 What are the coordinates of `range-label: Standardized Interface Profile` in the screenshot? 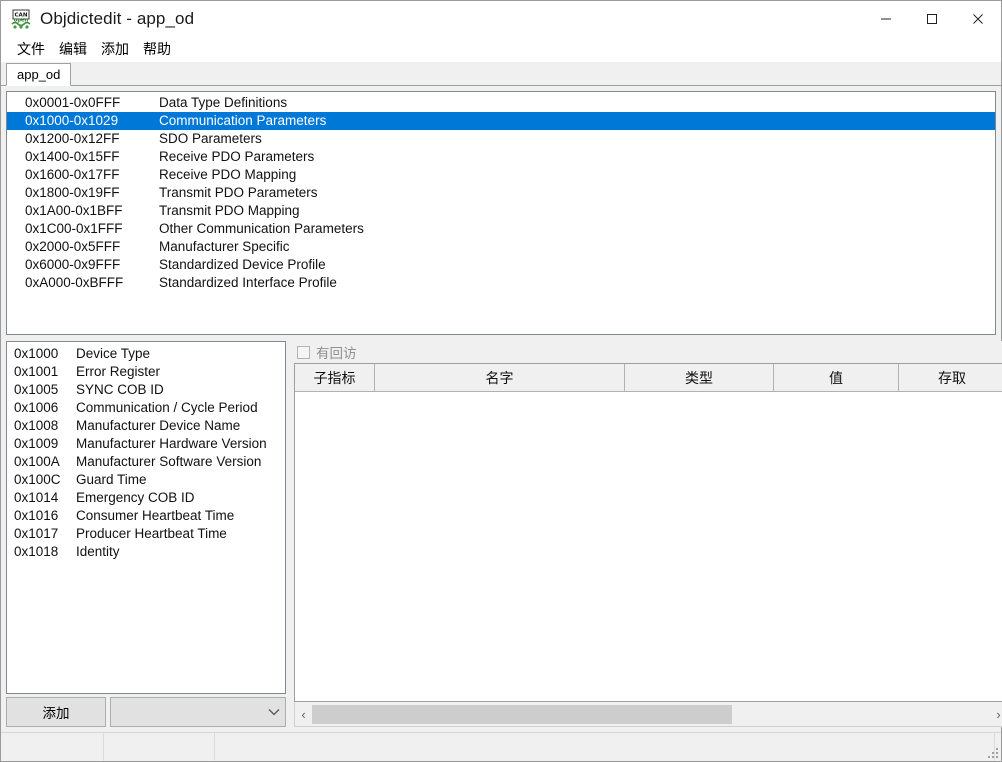 It's located at (248, 282).